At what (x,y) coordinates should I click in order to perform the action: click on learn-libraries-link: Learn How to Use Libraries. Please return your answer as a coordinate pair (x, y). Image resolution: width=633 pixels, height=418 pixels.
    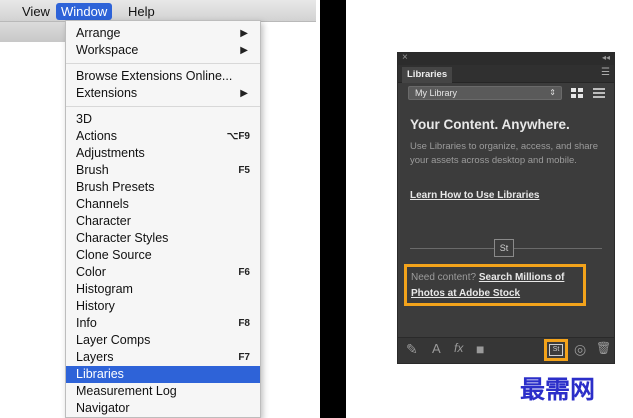
    Looking at the image, I should click on (474, 195).